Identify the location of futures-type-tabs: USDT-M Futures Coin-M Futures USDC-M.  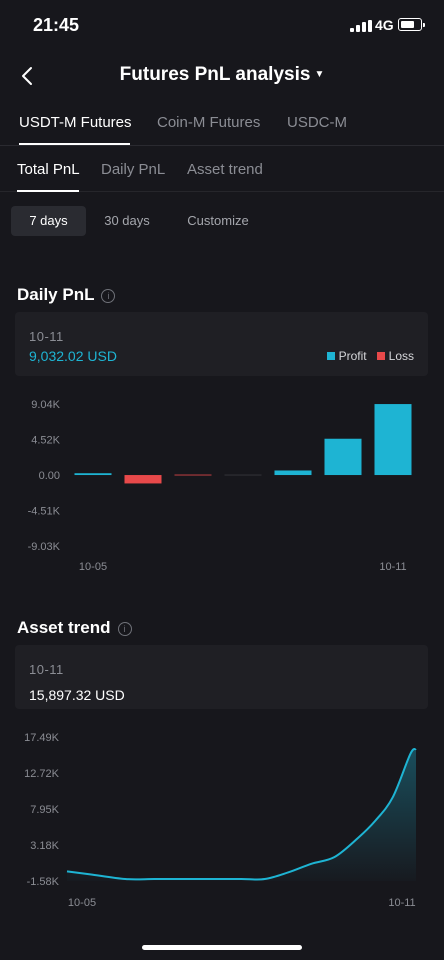
(222, 127).